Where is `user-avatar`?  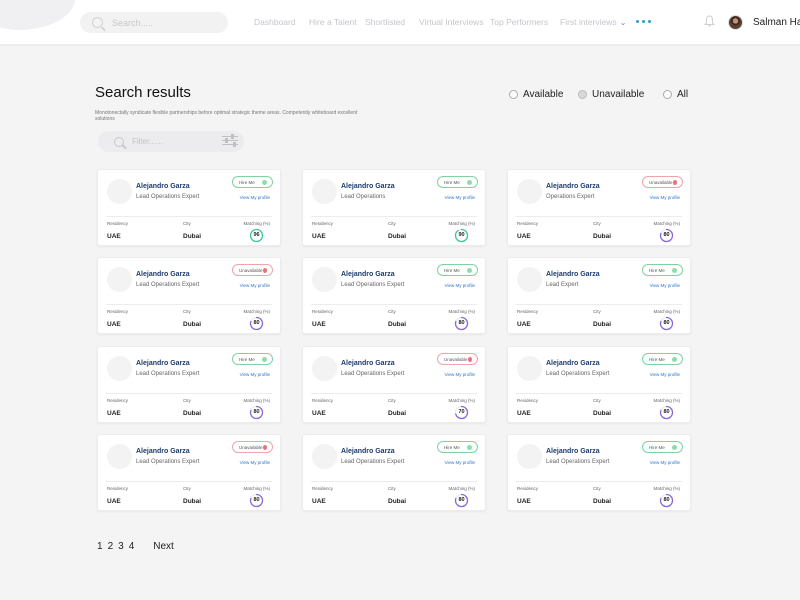 user-avatar is located at coordinates (735, 22).